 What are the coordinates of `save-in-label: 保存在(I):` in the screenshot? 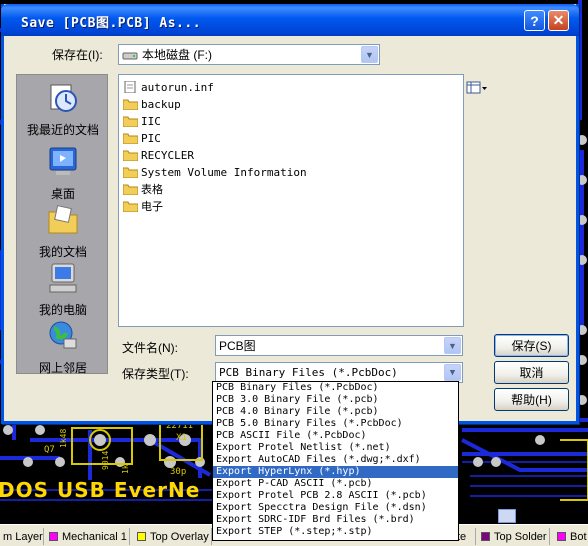 It's located at (77, 55).